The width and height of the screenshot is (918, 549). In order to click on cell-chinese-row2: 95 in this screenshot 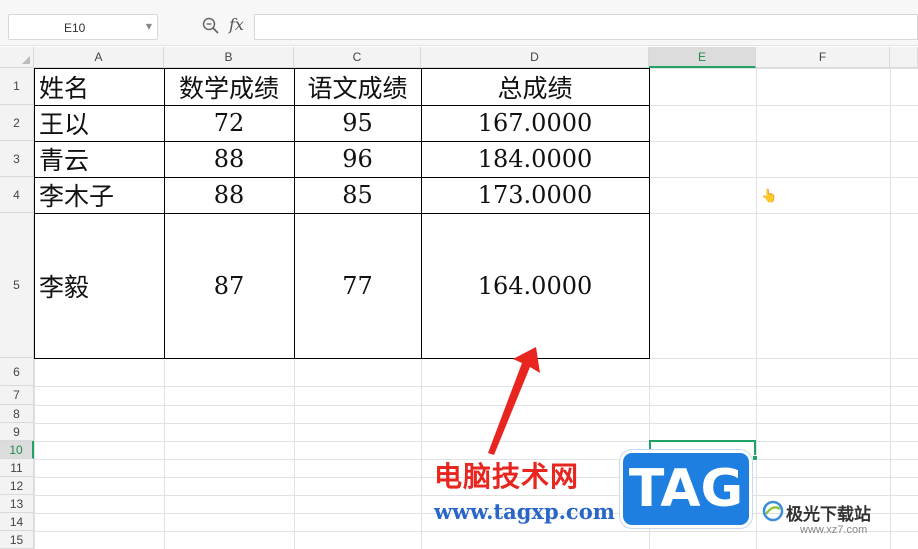, I will do `click(357, 123)`.